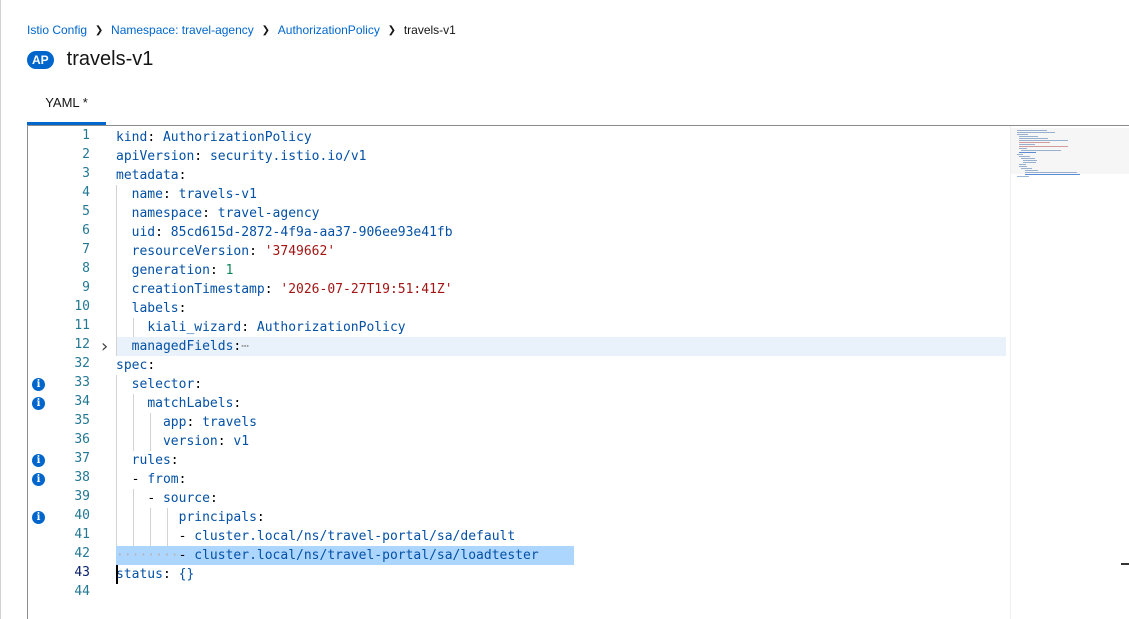 Image resolution: width=1129 pixels, height=619 pixels. What do you see at coordinates (163, 479) in the screenshot?
I see `yaml-key: from` at bounding box center [163, 479].